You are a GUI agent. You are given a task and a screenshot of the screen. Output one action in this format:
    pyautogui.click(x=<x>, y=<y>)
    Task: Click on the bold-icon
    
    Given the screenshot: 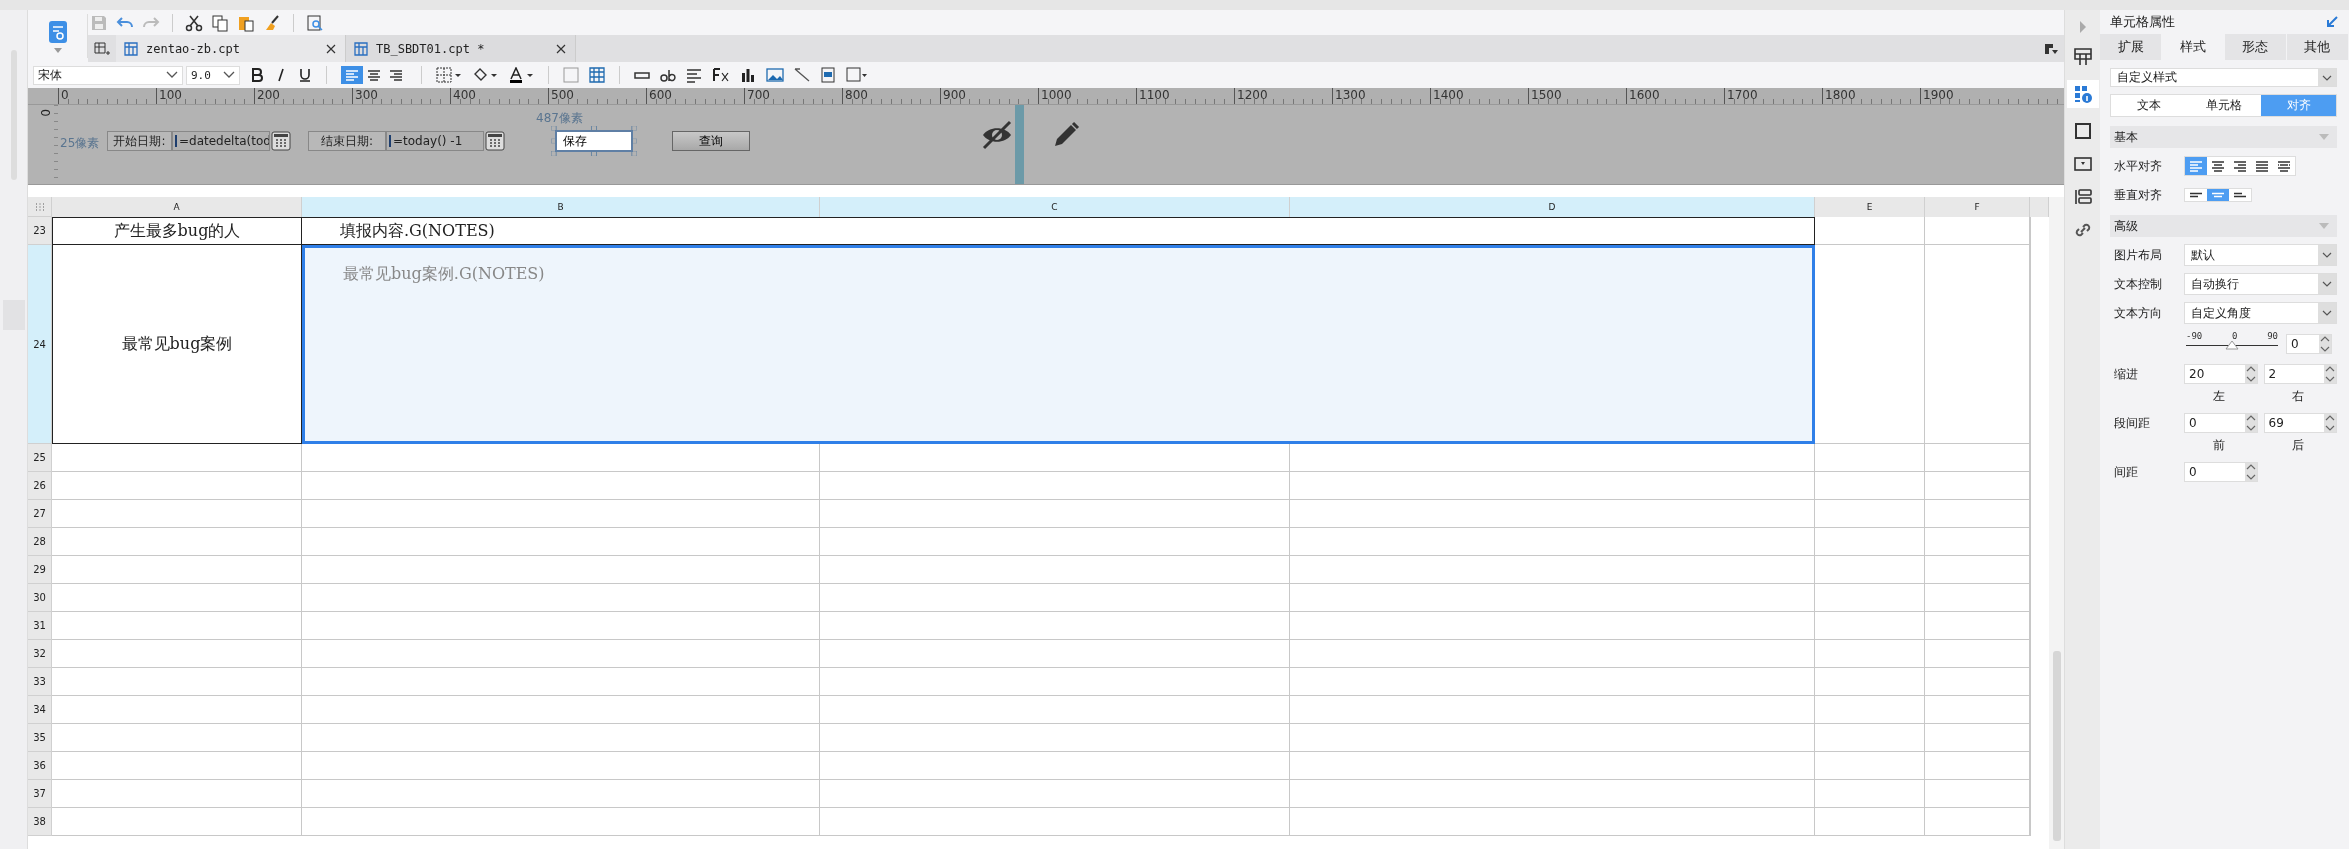 What is the action you would take?
    pyautogui.click(x=257, y=75)
    